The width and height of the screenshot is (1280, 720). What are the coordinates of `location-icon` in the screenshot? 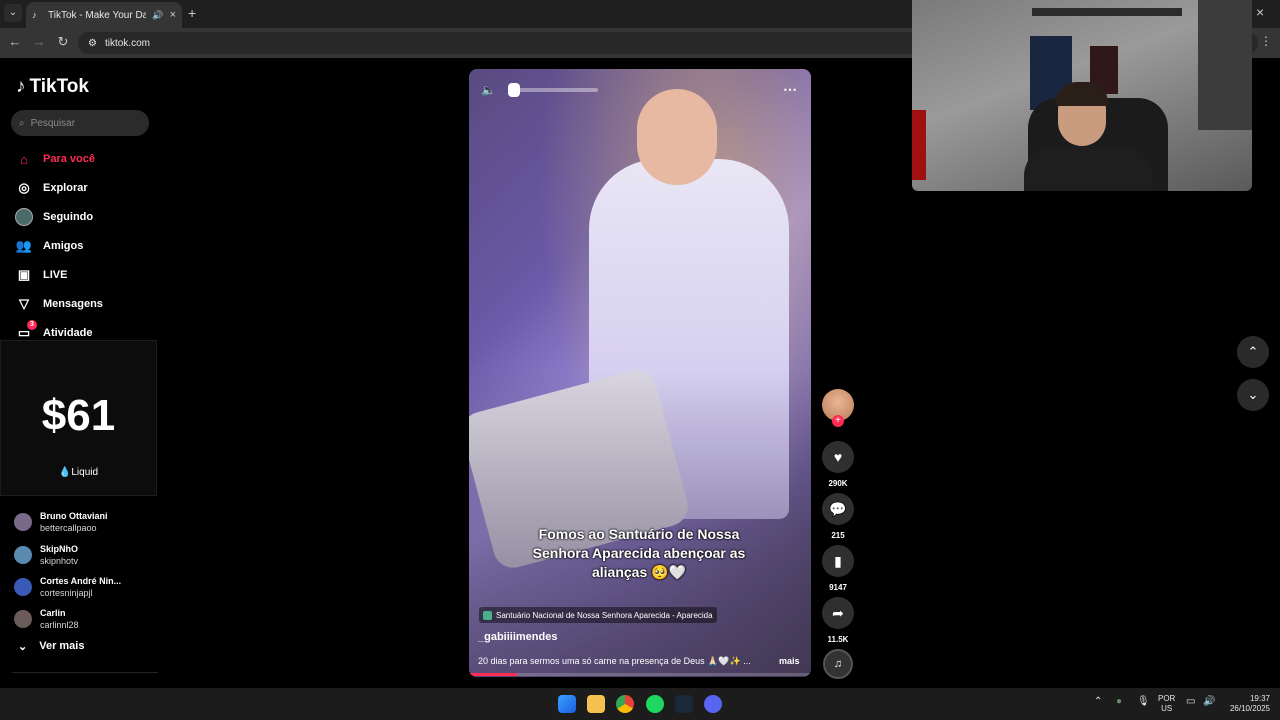 It's located at (487, 615).